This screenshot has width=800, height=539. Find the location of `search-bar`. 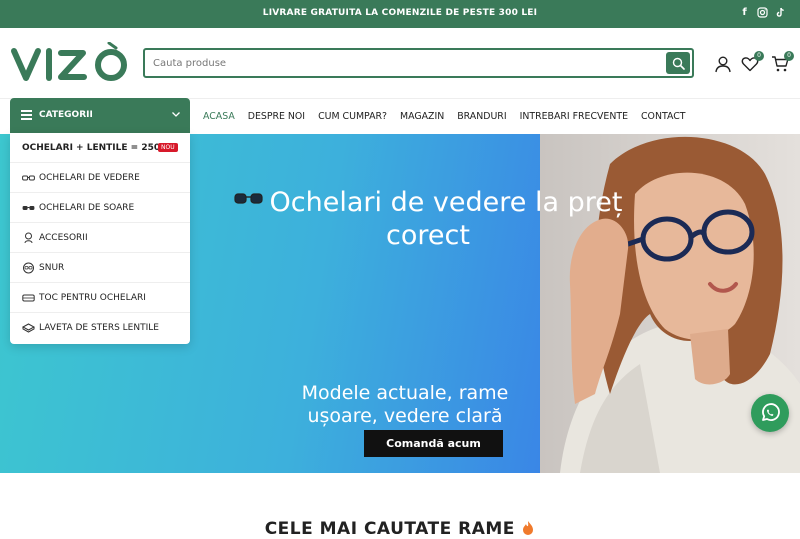

search-bar is located at coordinates (418, 63).